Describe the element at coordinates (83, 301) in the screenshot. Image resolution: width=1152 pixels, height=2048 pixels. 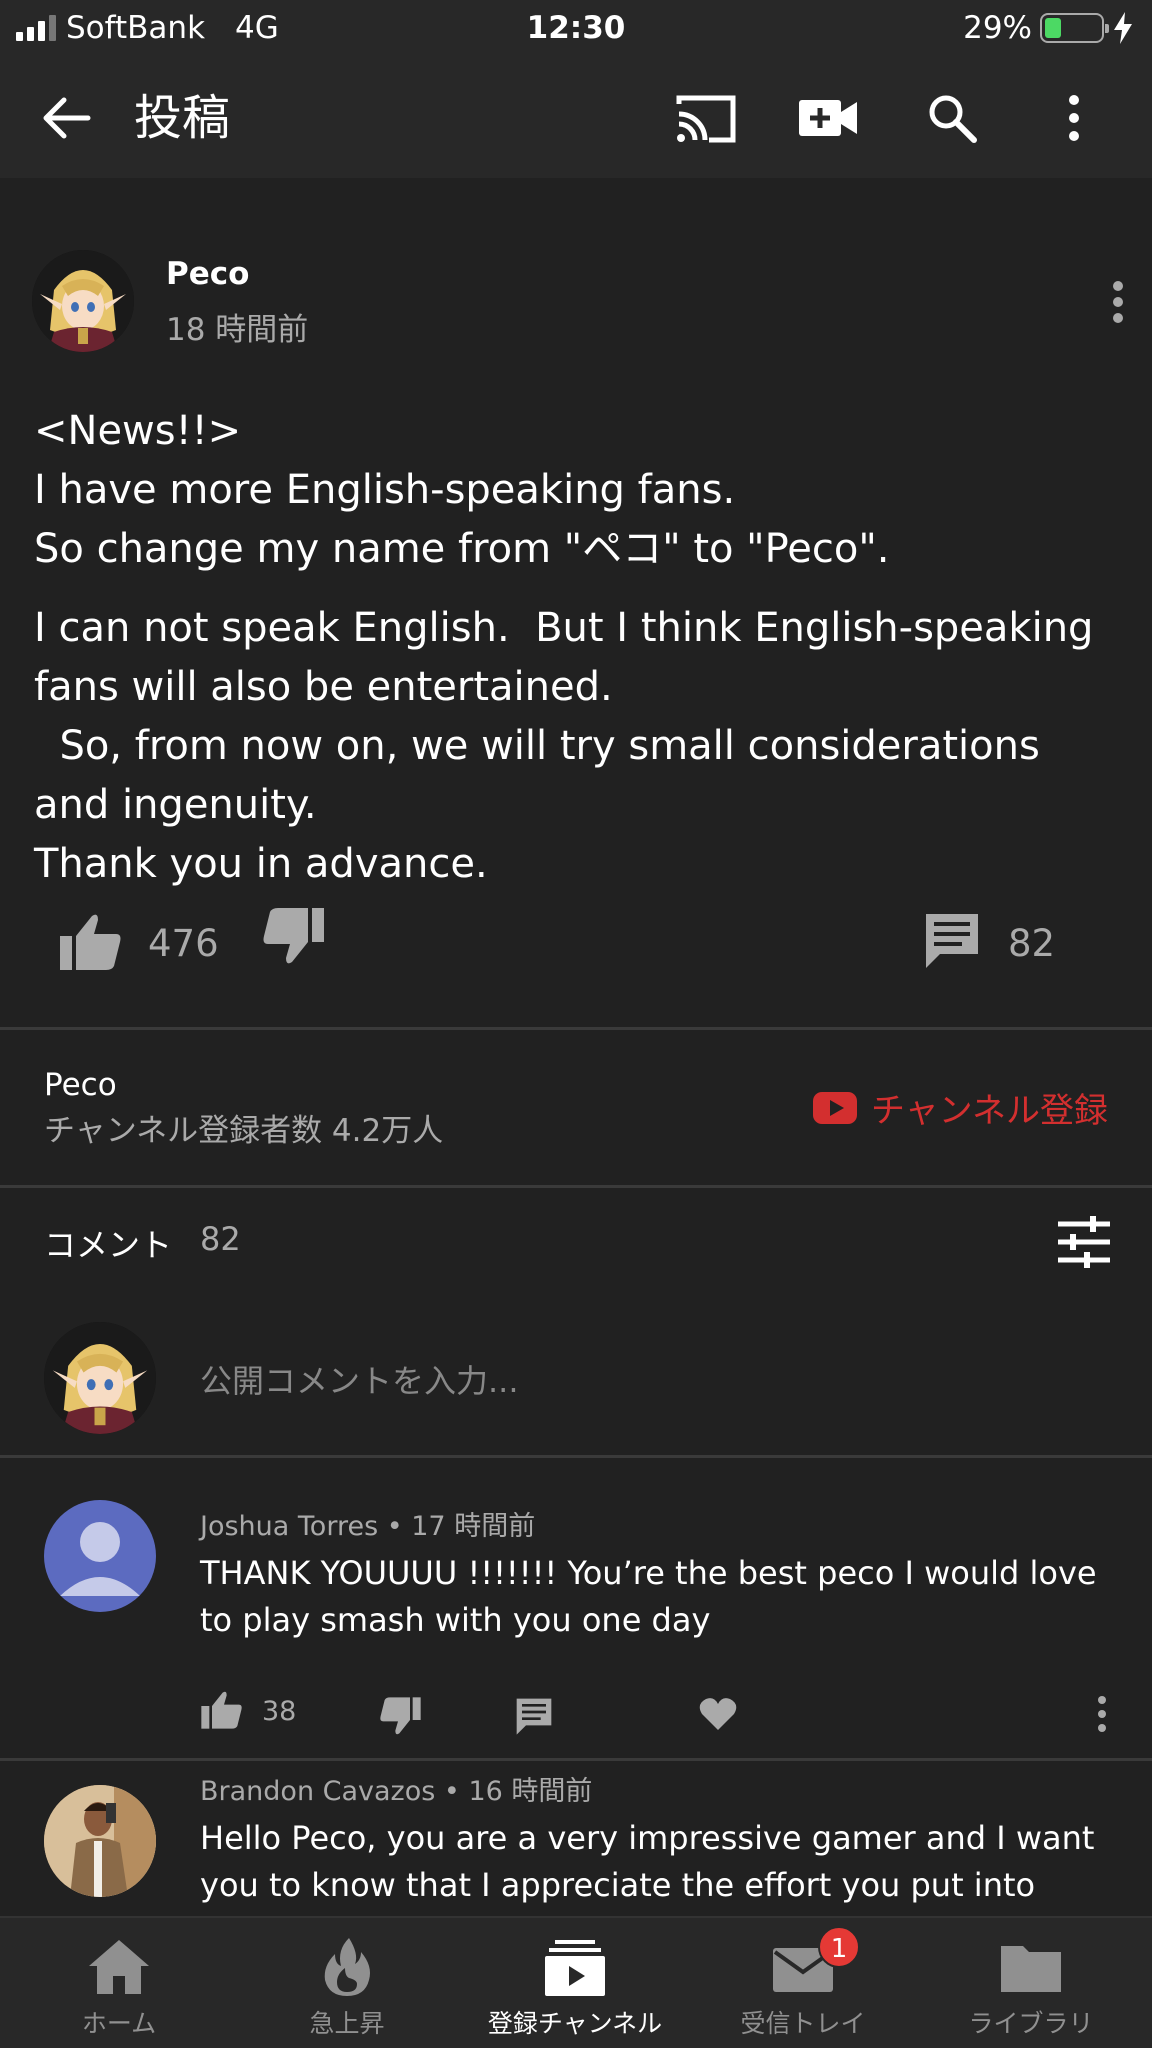
I see `author-avatar` at that location.